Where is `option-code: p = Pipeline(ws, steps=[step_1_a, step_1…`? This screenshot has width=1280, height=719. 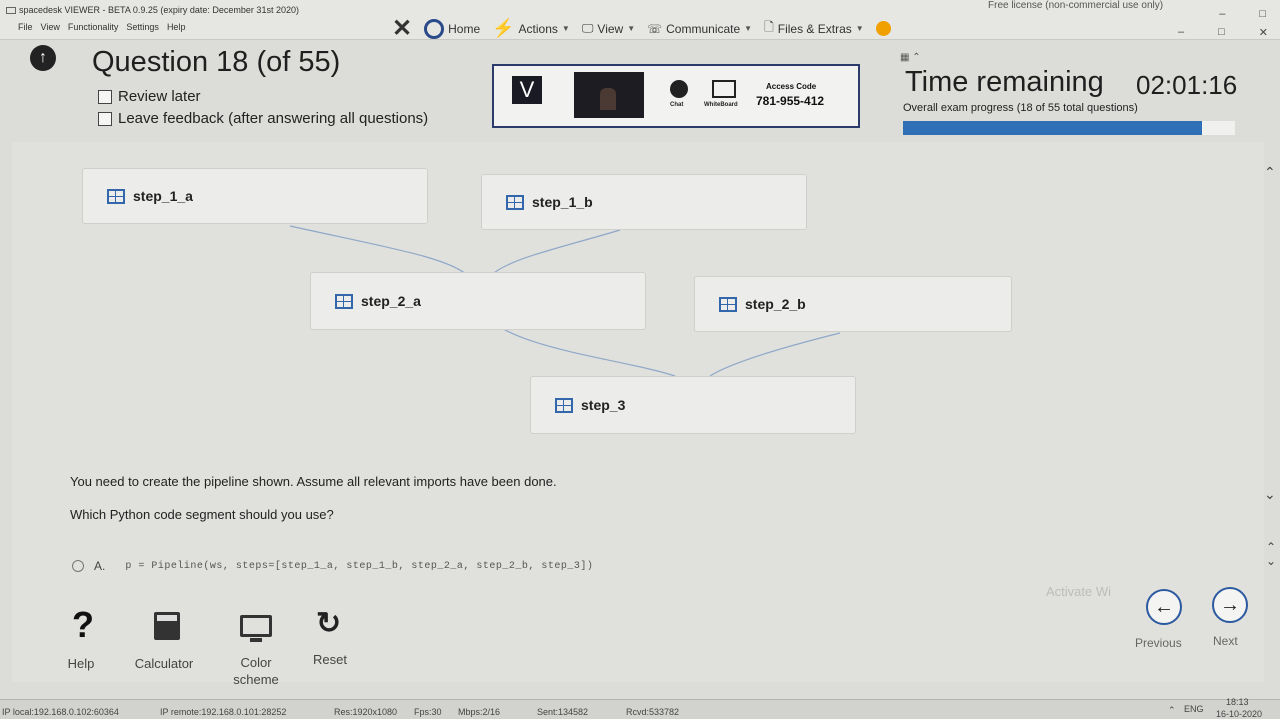 option-code: p = Pipeline(ws, steps=[step_1_a, step_1… is located at coordinates (359, 566).